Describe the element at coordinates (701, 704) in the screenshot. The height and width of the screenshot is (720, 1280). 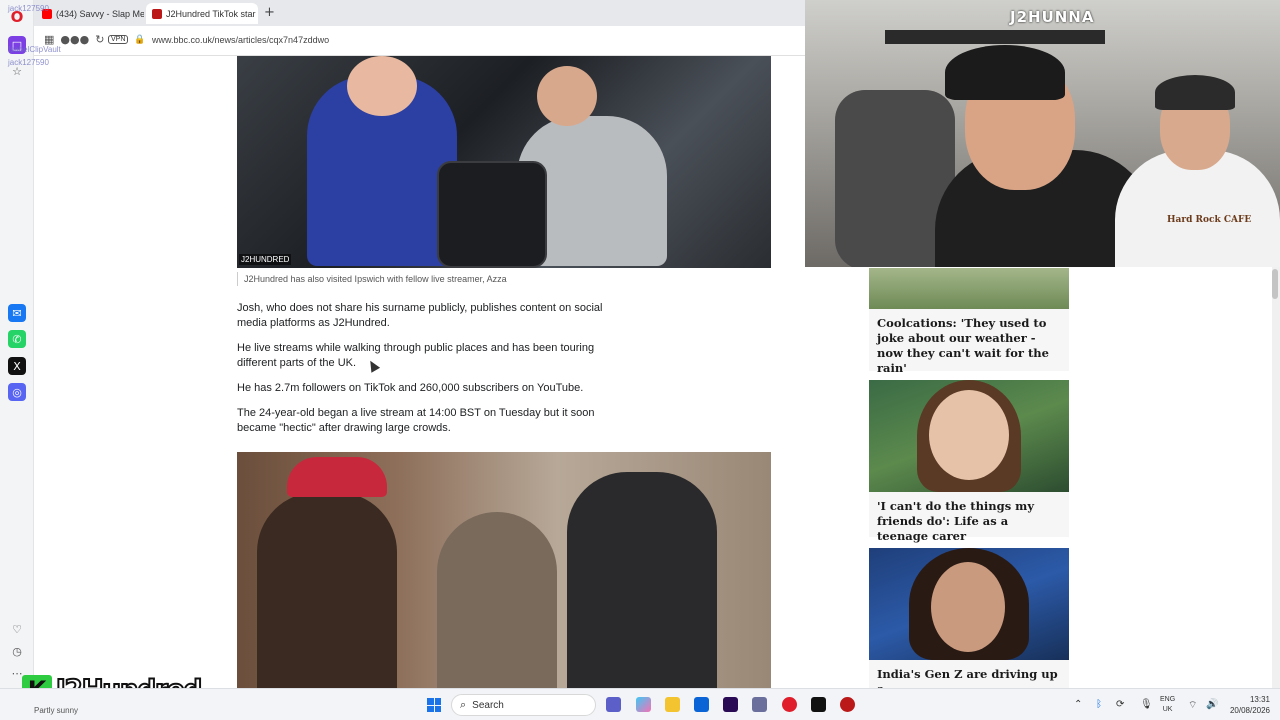
I see `outlook-icon` at that location.